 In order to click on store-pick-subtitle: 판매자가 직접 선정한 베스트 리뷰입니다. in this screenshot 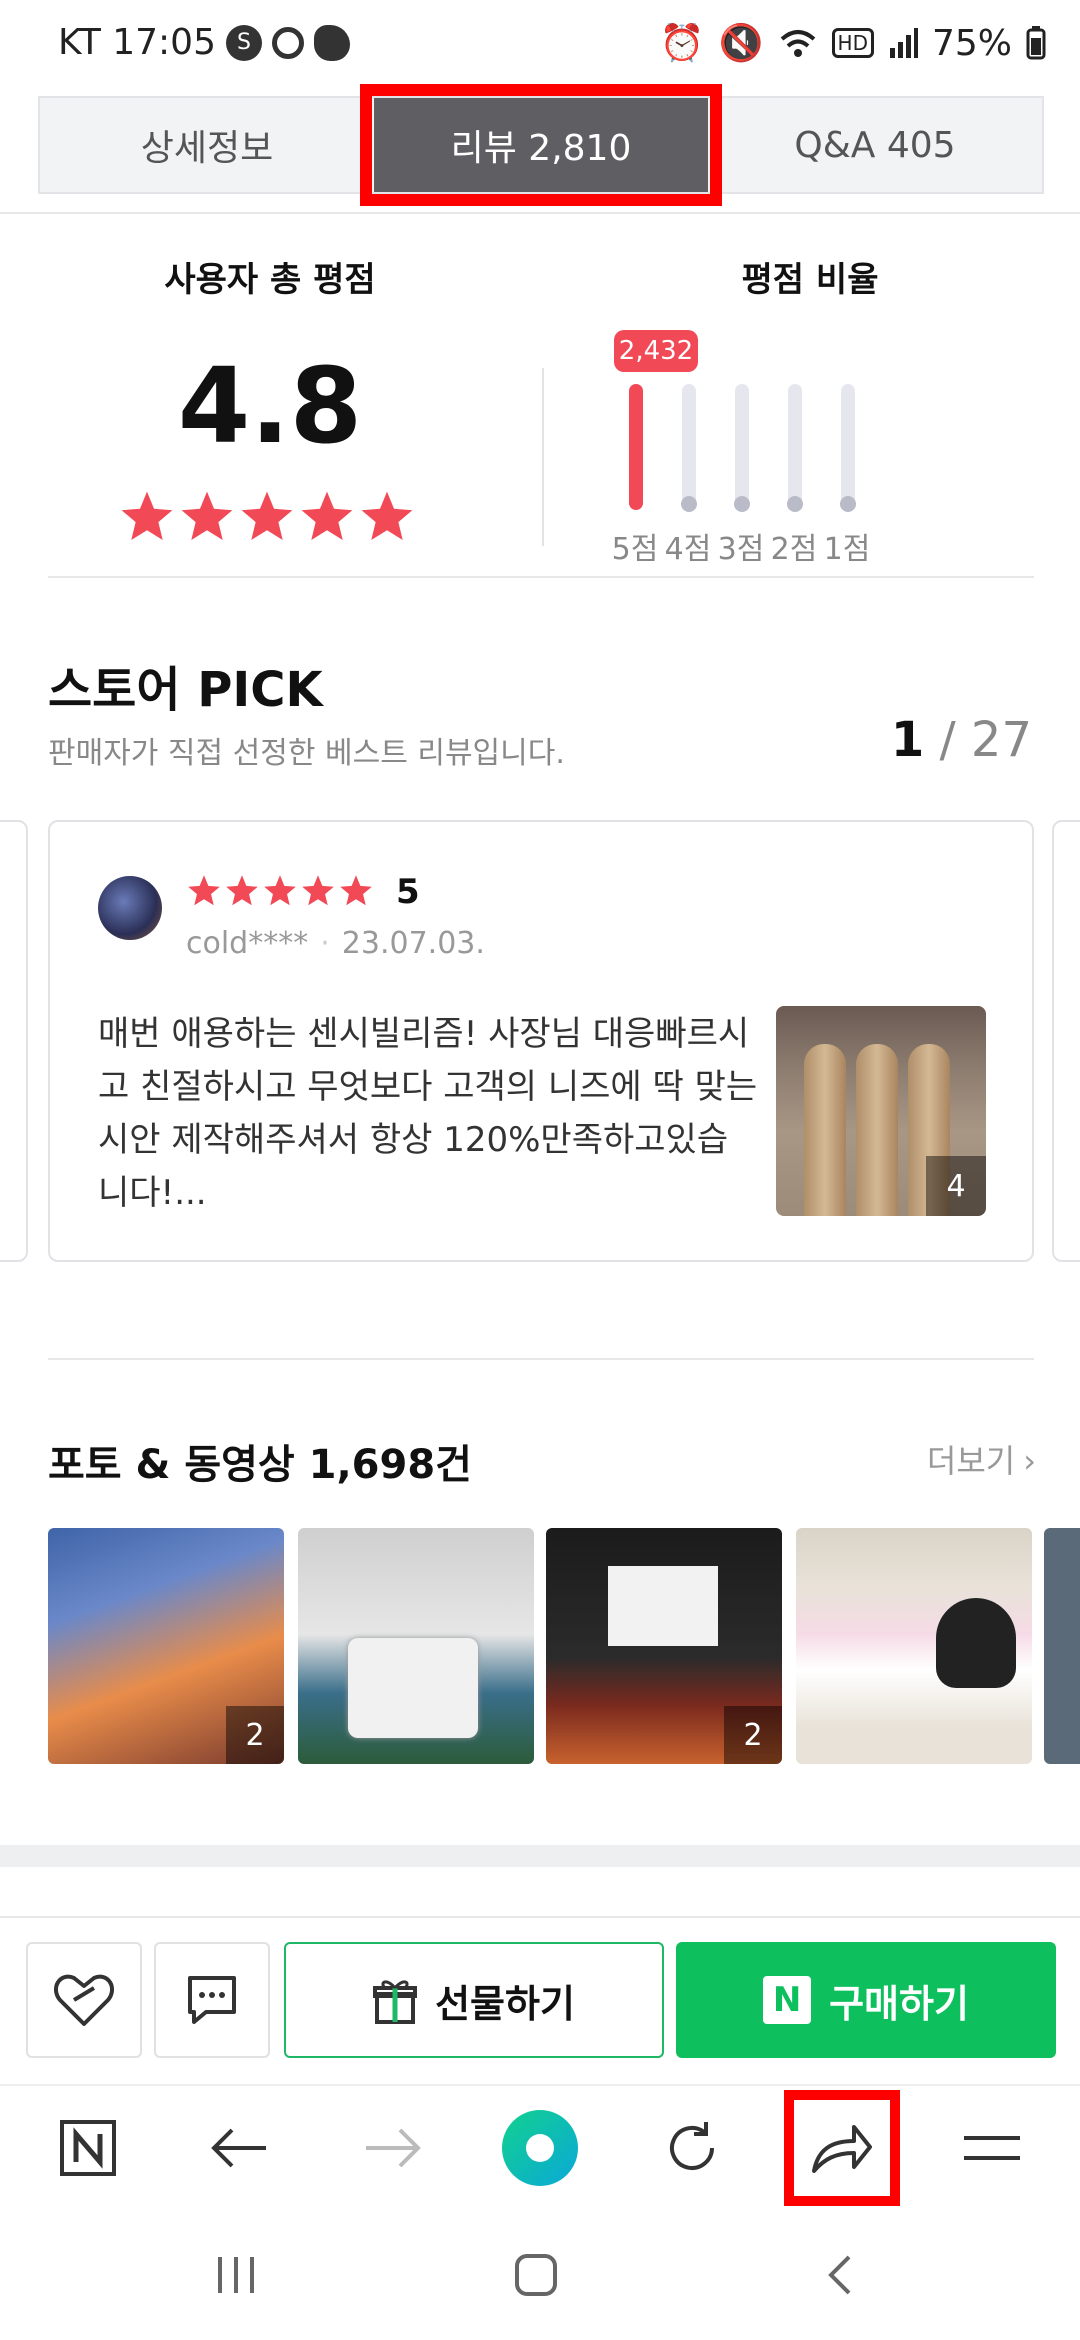, I will do `click(306, 753)`.